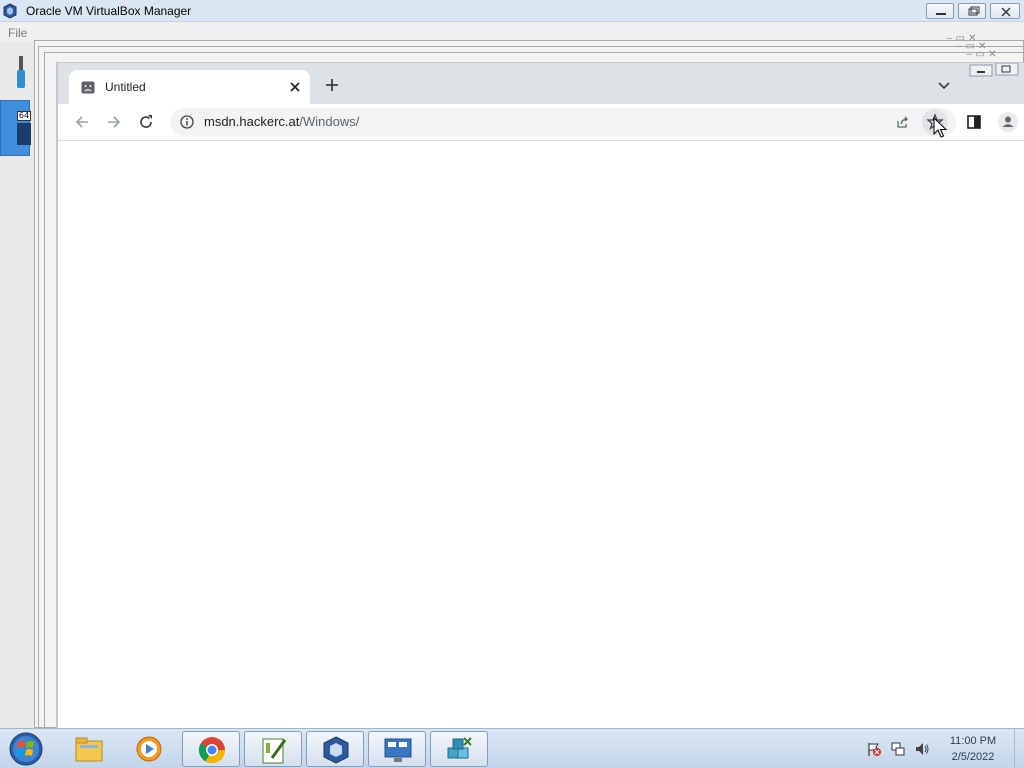  Describe the element at coordinates (146, 122) in the screenshot. I see `reload-icon` at that location.